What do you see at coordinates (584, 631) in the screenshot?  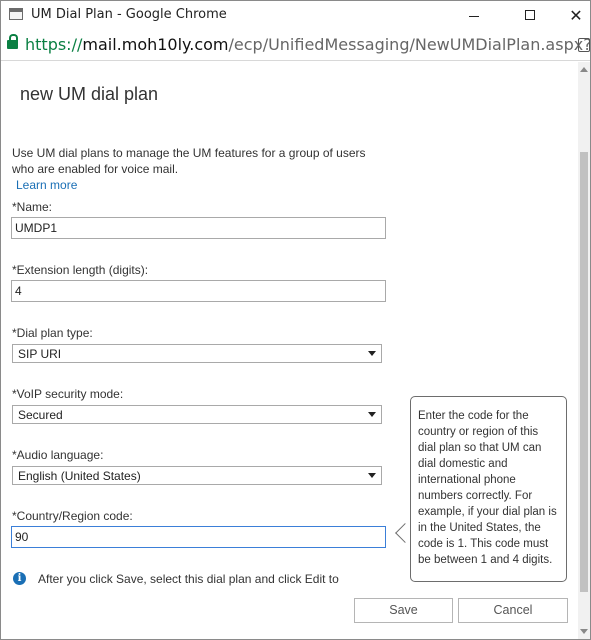 I see `scroll-down-icon` at bounding box center [584, 631].